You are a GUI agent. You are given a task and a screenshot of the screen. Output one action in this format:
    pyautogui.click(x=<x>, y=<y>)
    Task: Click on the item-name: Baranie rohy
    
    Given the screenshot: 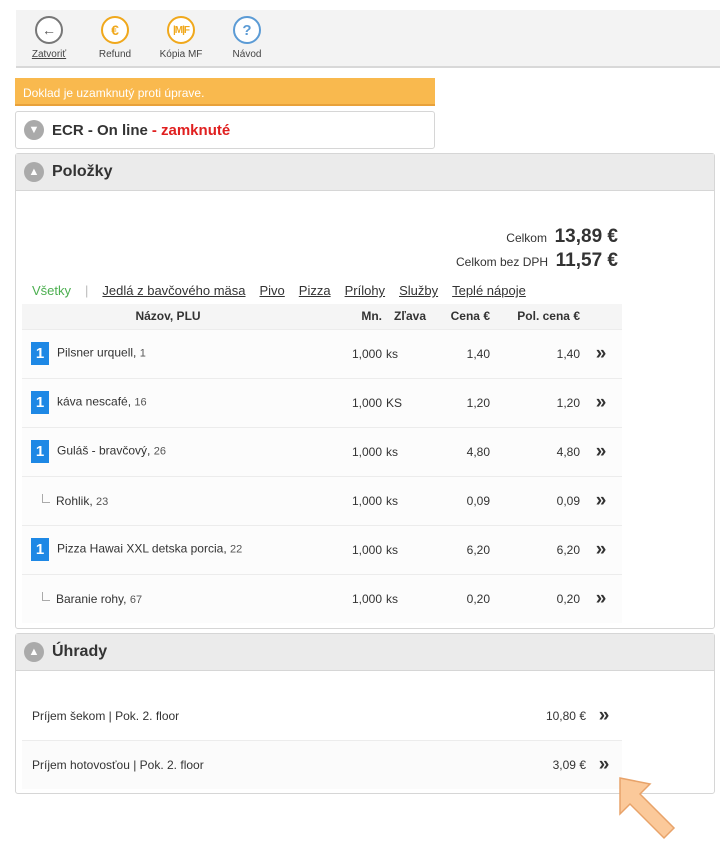 What is the action you would take?
    pyautogui.click(x=90, y=598)
    